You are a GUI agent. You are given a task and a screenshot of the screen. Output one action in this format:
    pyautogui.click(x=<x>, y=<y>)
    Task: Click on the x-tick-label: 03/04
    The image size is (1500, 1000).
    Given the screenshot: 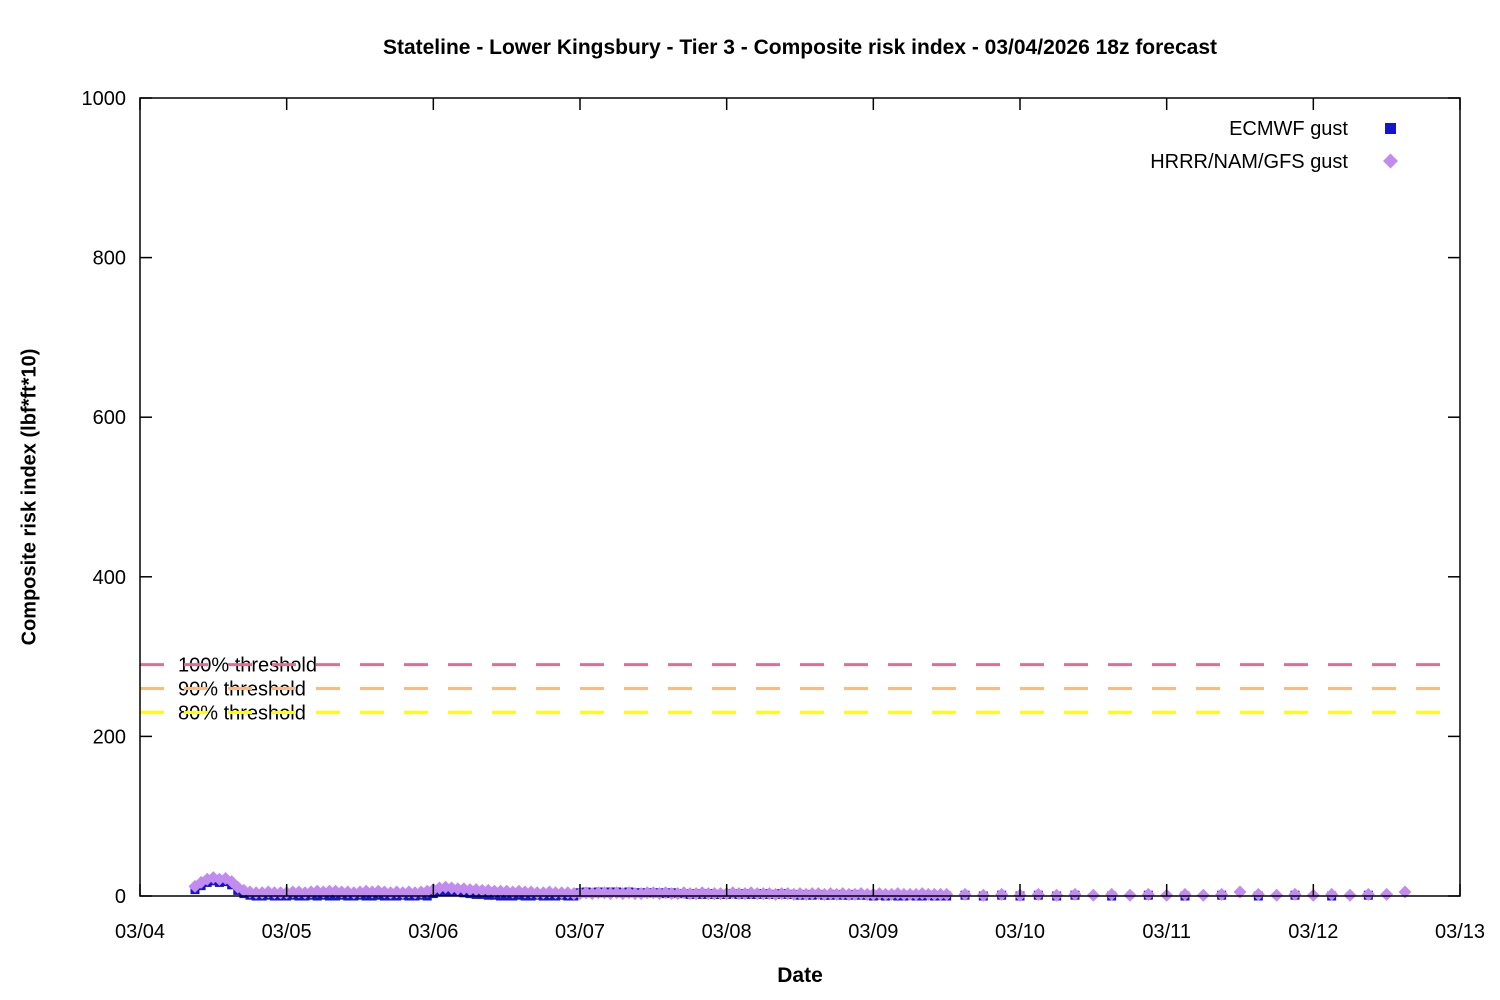 What is the action you would take?
    pyautogui.click(x=140, y=932)
    